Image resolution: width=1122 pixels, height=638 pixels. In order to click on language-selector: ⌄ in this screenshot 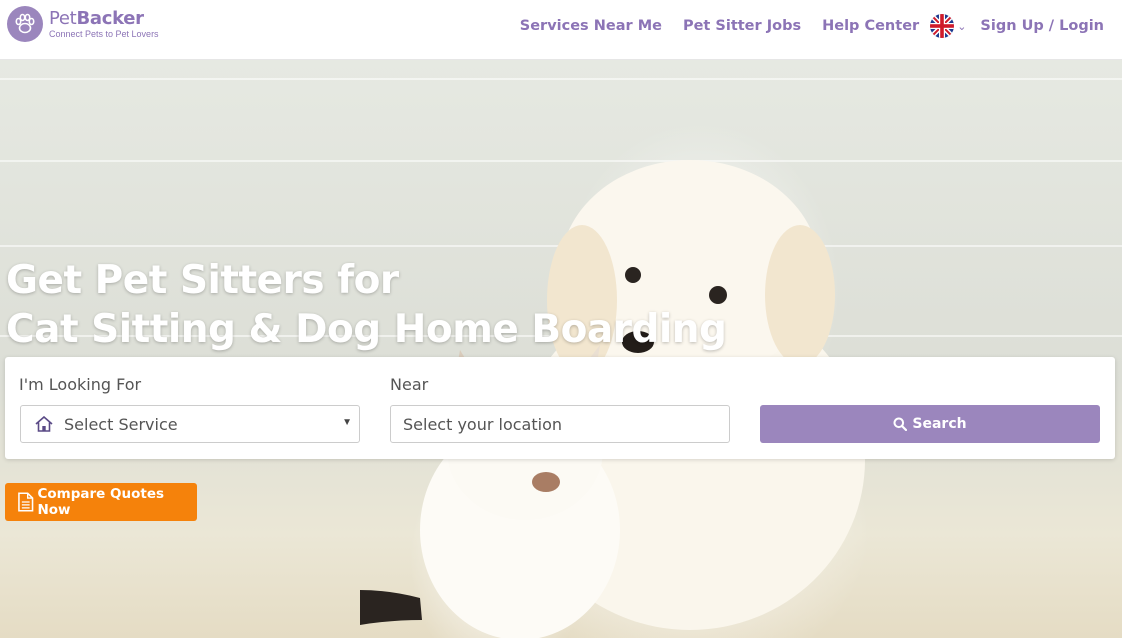, I will do `click(948, 26)`.